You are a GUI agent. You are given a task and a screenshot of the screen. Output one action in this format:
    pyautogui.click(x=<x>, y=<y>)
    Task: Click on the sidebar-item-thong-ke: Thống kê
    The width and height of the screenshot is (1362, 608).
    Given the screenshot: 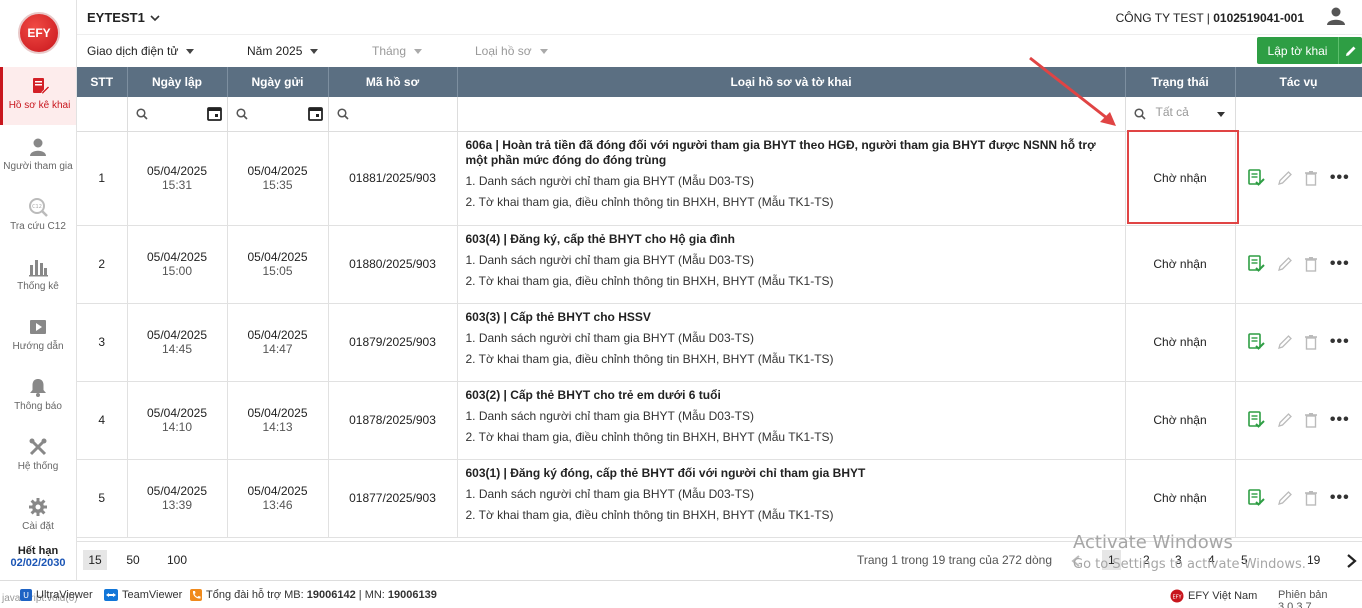 What is the action you would take?
    pyautogui.click(x=38, y=277)
    